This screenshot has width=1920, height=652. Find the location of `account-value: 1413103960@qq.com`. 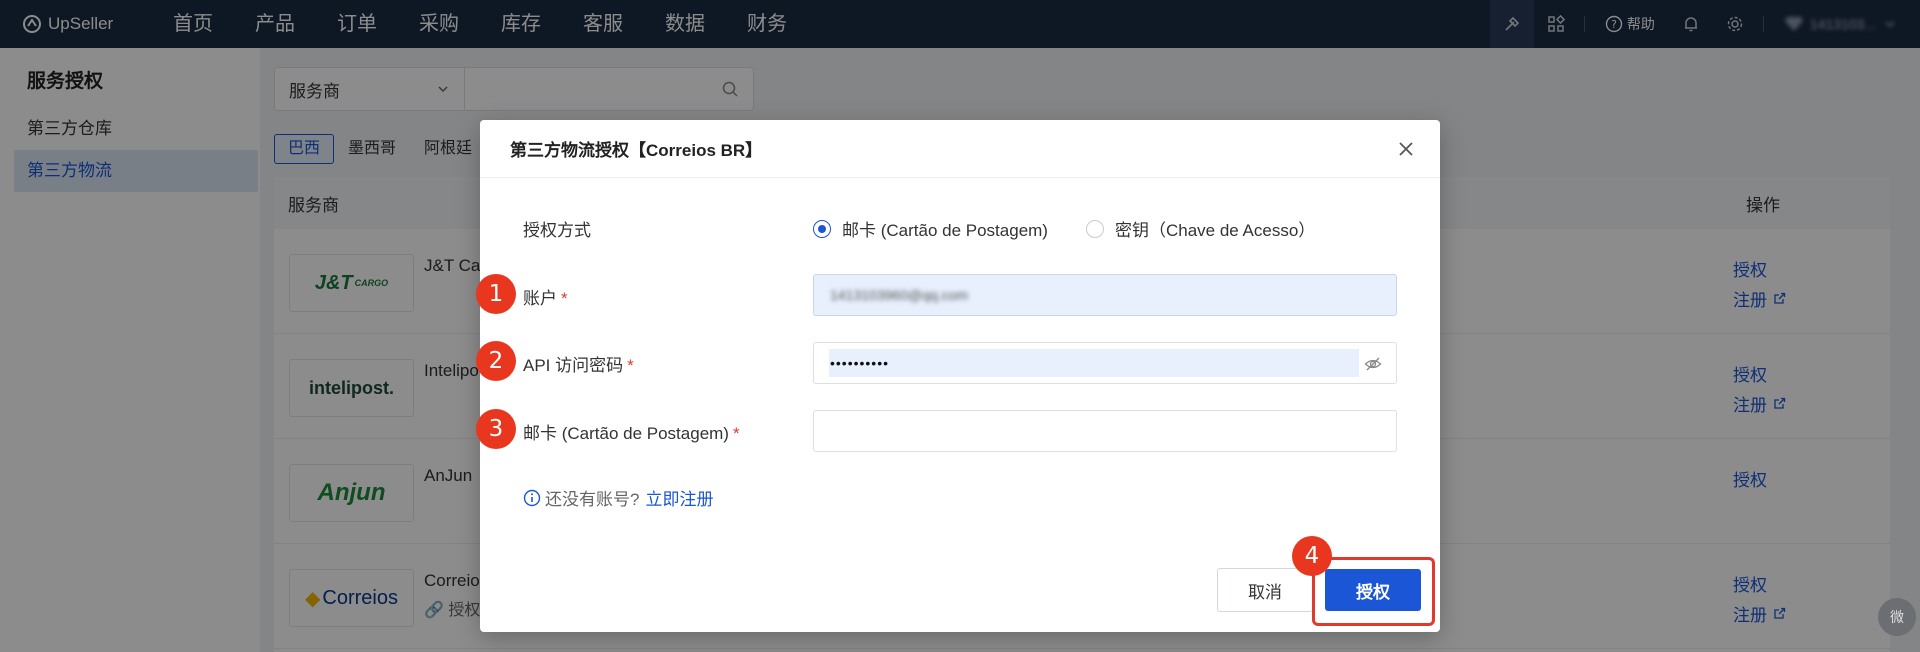

account-value: 1413103960@qq.com is located at coordinates (899, 295).